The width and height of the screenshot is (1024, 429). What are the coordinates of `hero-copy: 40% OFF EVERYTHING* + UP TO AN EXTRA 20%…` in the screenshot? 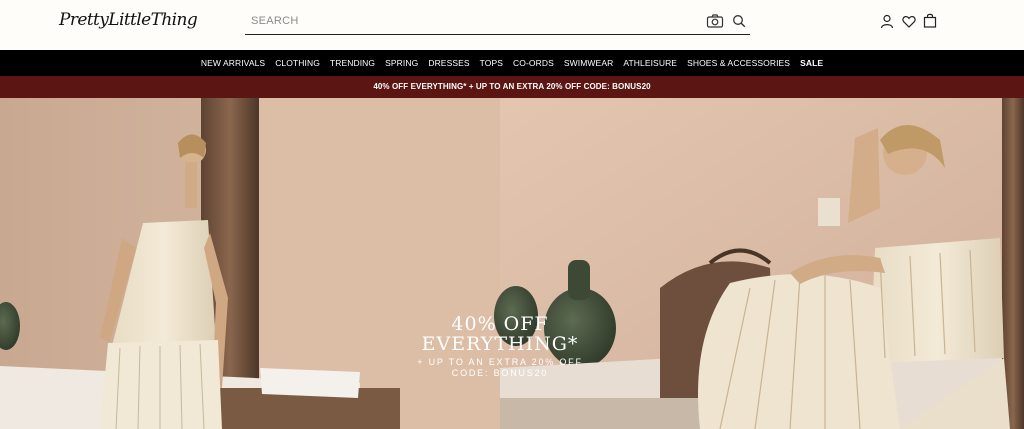 It's located at (500, 346).